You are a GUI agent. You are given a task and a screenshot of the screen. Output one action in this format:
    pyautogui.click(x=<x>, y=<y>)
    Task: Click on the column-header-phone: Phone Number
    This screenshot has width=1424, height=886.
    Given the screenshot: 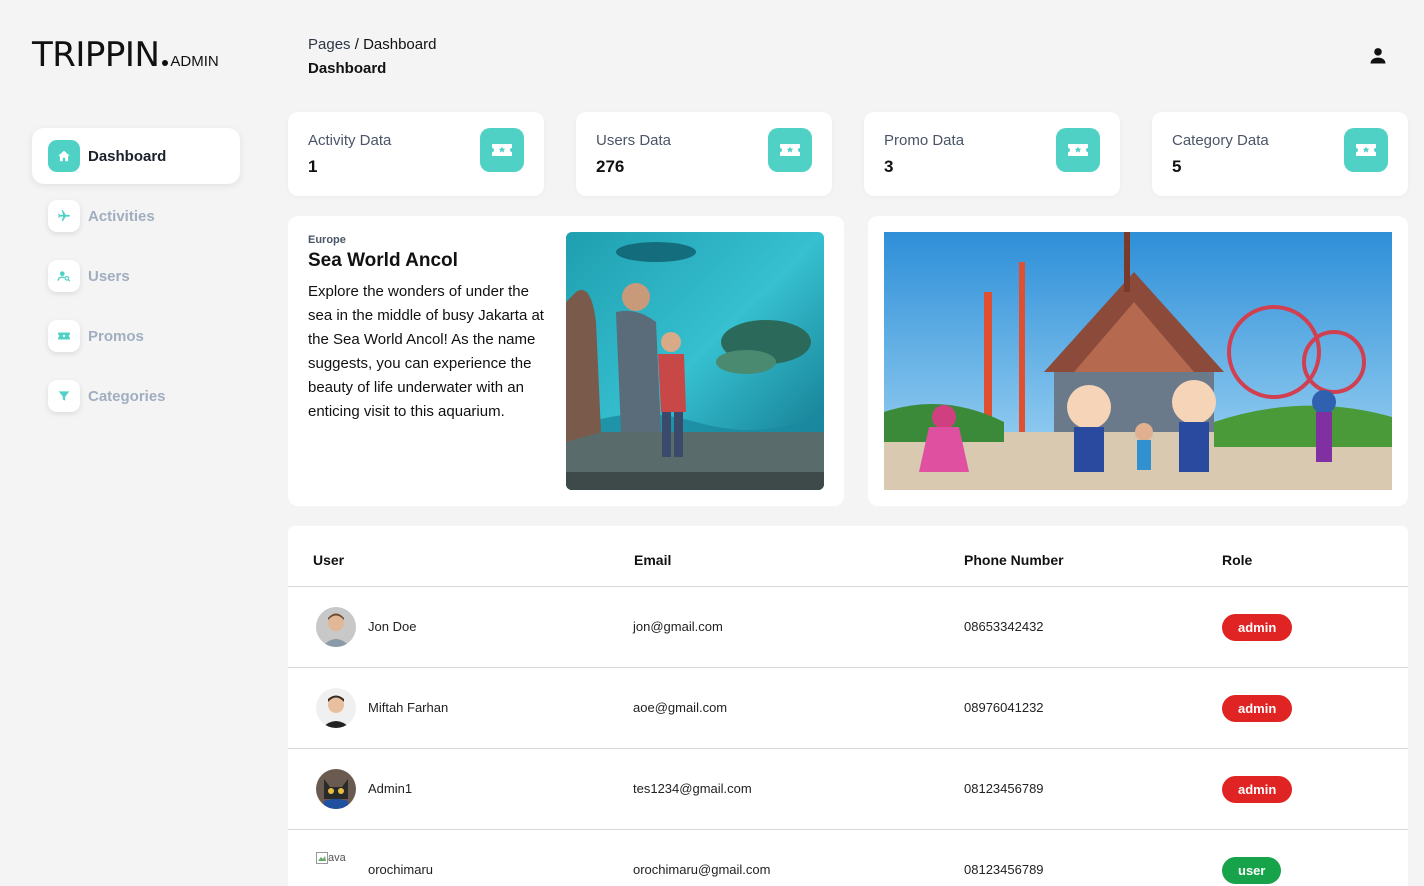 What is the action you would take?
    pyautogui.click(x=1014, y=560)
    